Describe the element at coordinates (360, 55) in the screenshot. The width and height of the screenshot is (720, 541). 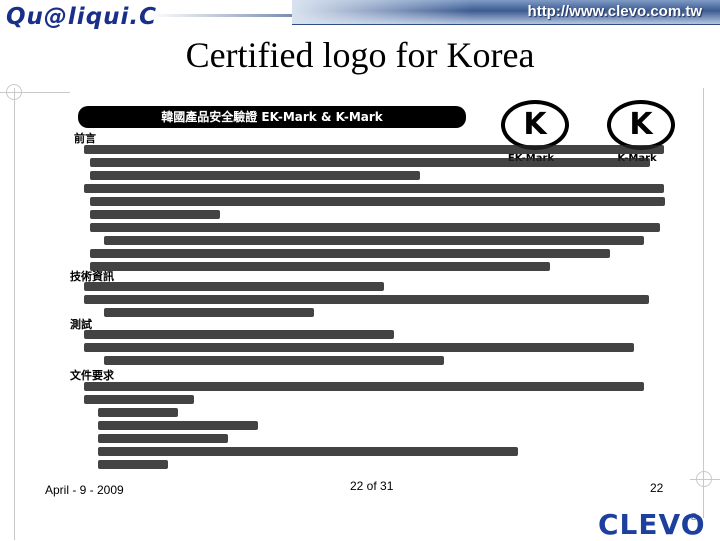
I see `page-title: Certified logo for Korea` at that location.